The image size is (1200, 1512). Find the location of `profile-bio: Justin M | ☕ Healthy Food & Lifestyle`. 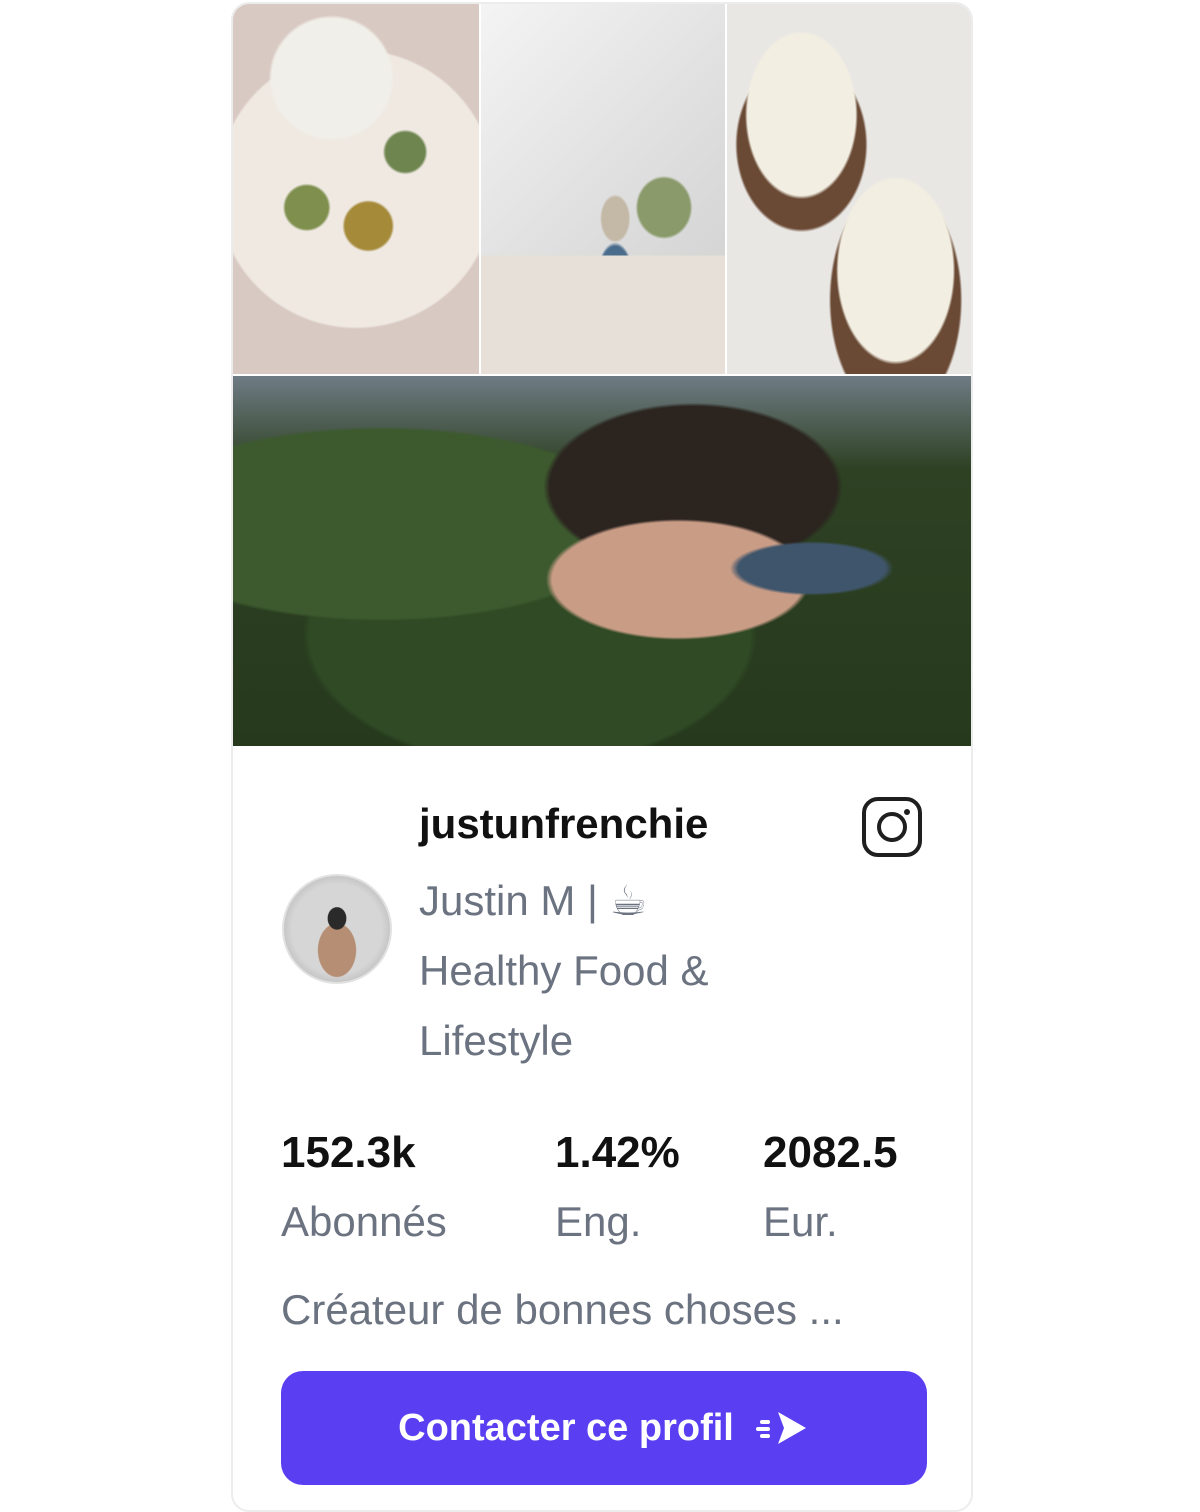

profile-bio: Justin M | ☕ Healthy Food & Lifestyle is located at coordinates (599, 971).